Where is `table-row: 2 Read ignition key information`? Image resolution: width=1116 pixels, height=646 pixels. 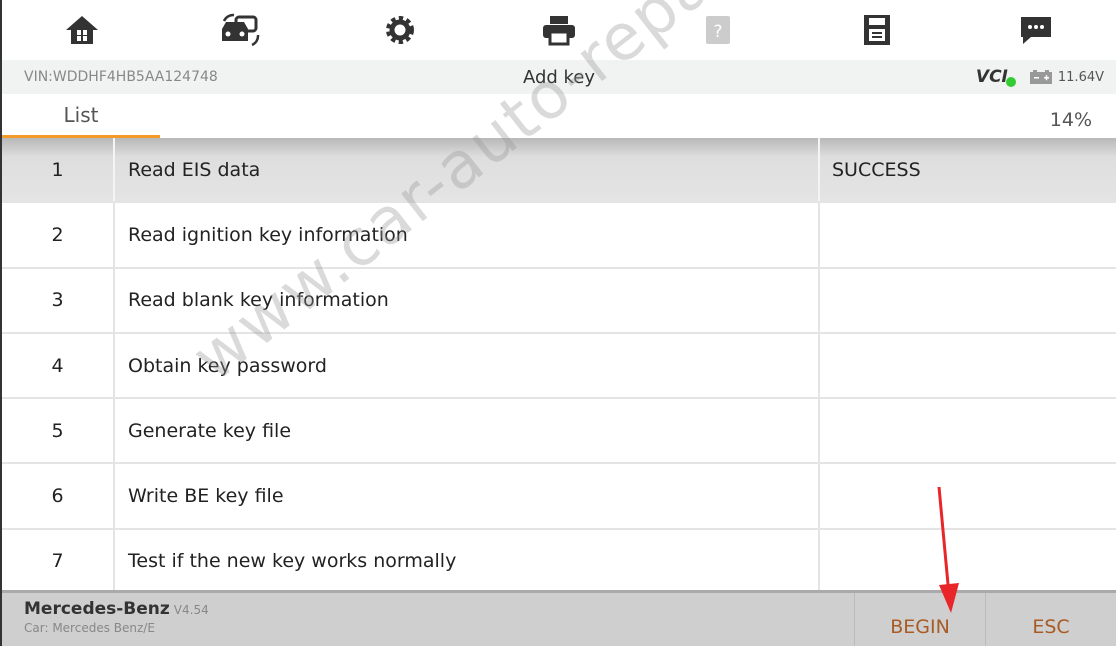
table-row: 2 Read ignition key information is located at coordinates (559, 236).